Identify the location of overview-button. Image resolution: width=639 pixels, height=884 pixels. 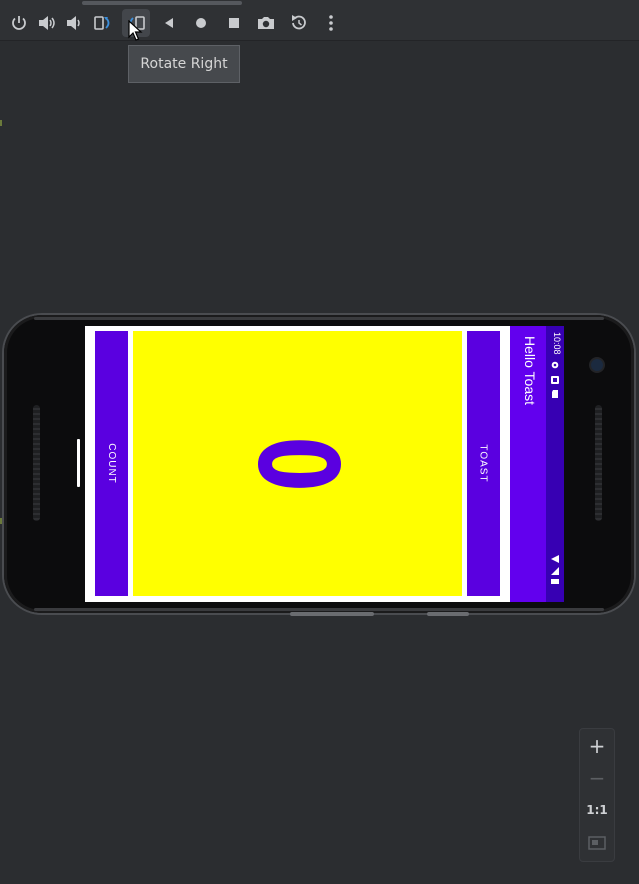
(234, 23).